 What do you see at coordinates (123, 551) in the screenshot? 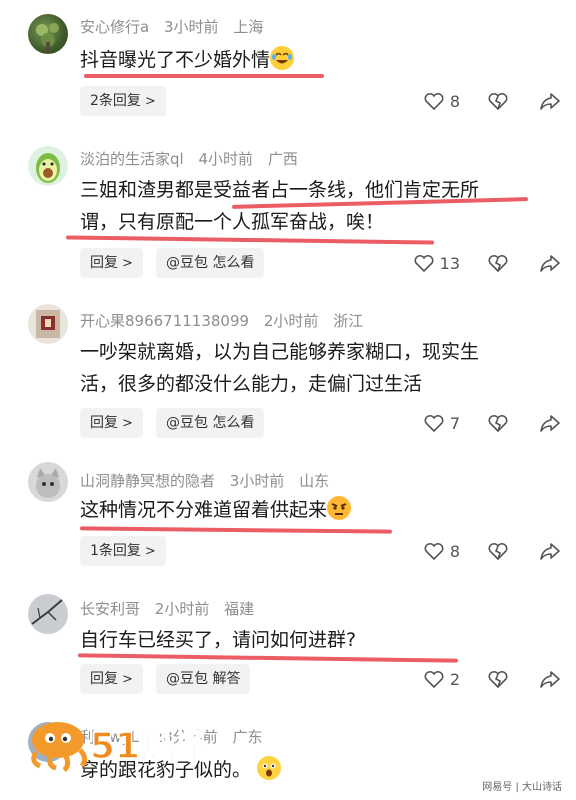
I see `replies-button: 1条回复 >` at bounding box center [123, 551].